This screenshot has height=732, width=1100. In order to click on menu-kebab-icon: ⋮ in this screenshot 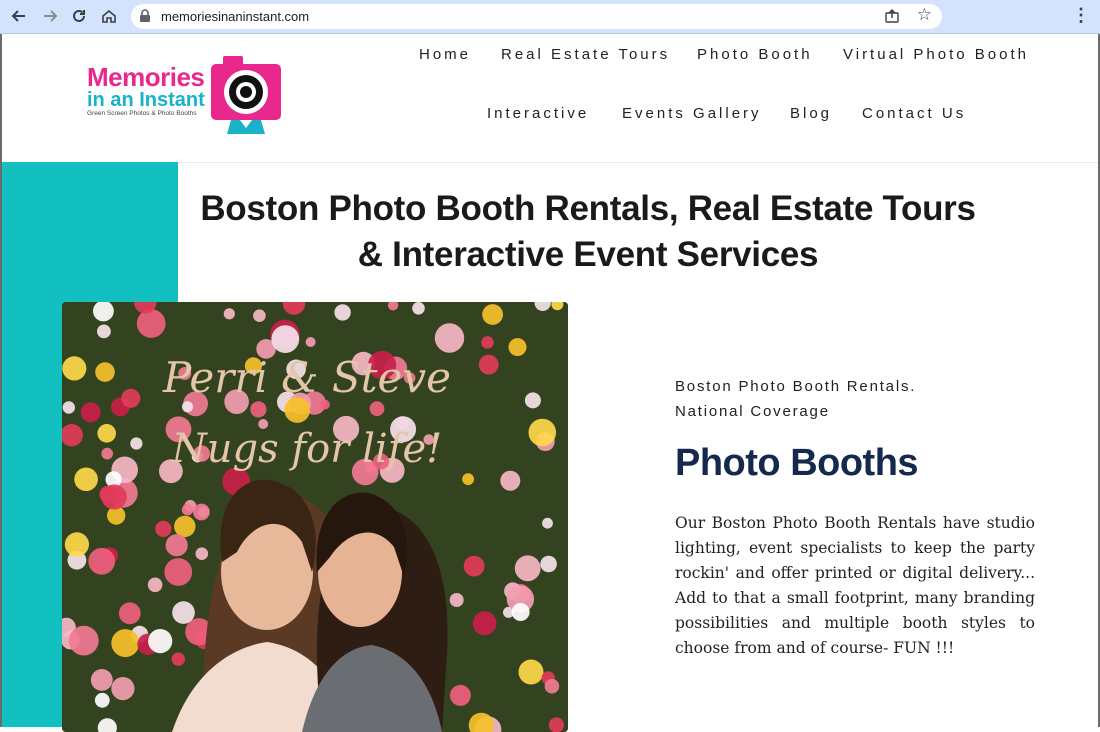, I will do `click(1081, 16)`.